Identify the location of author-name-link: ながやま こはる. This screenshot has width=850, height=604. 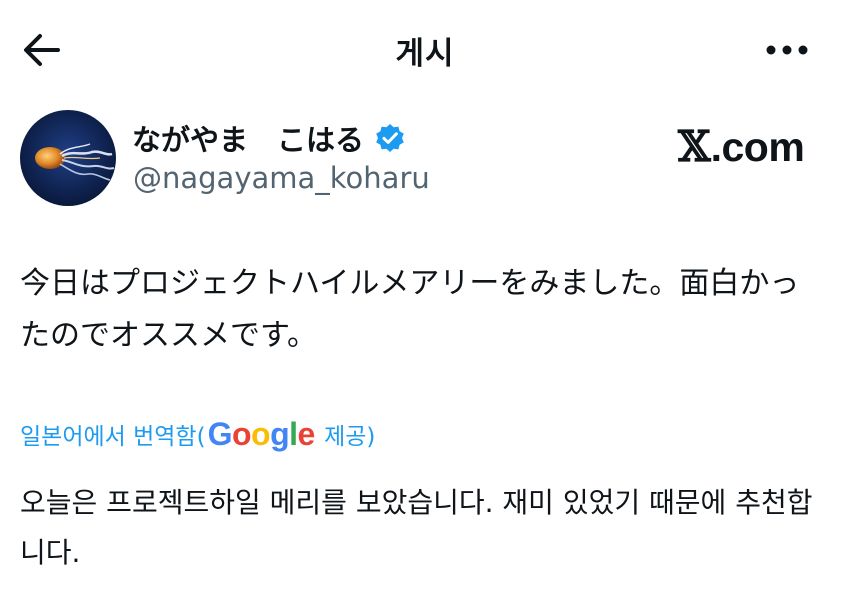
(269, 138).